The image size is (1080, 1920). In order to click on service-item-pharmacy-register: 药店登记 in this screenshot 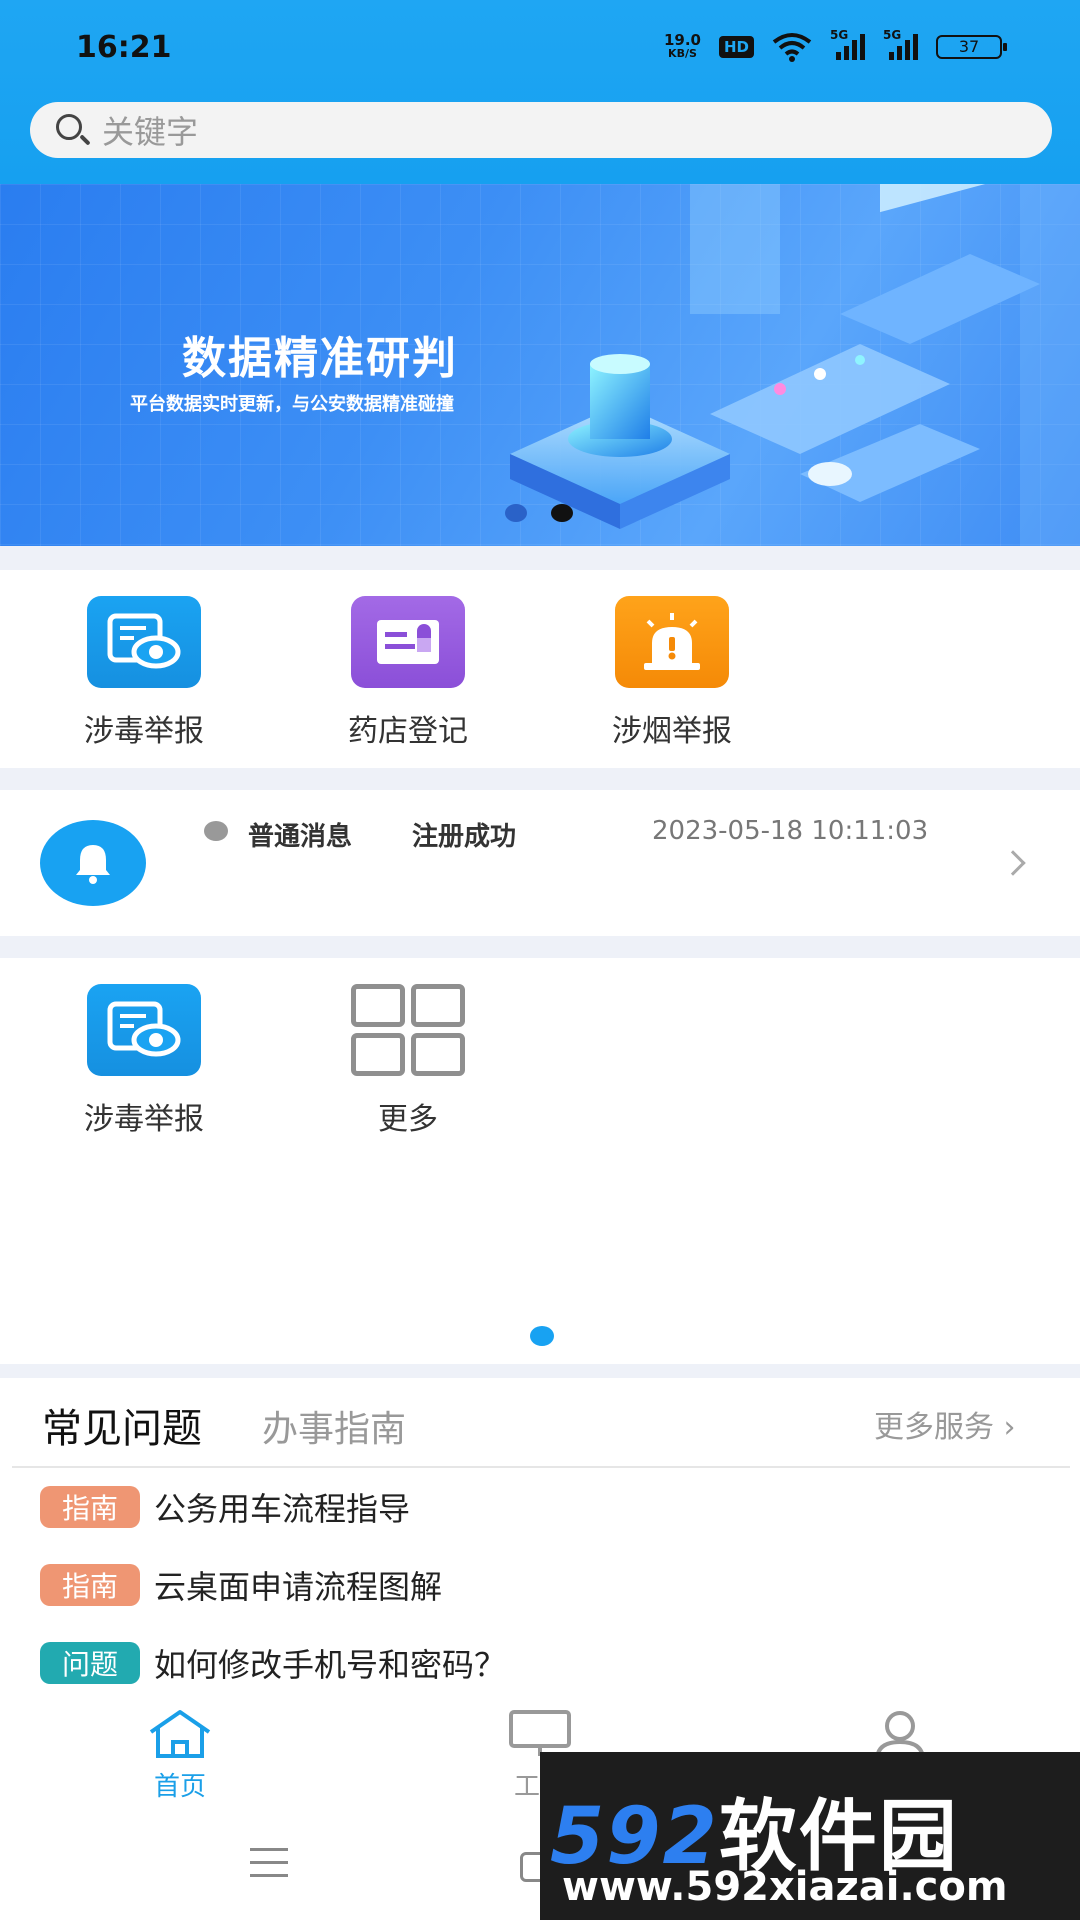, I will do `click(408, 673)`.